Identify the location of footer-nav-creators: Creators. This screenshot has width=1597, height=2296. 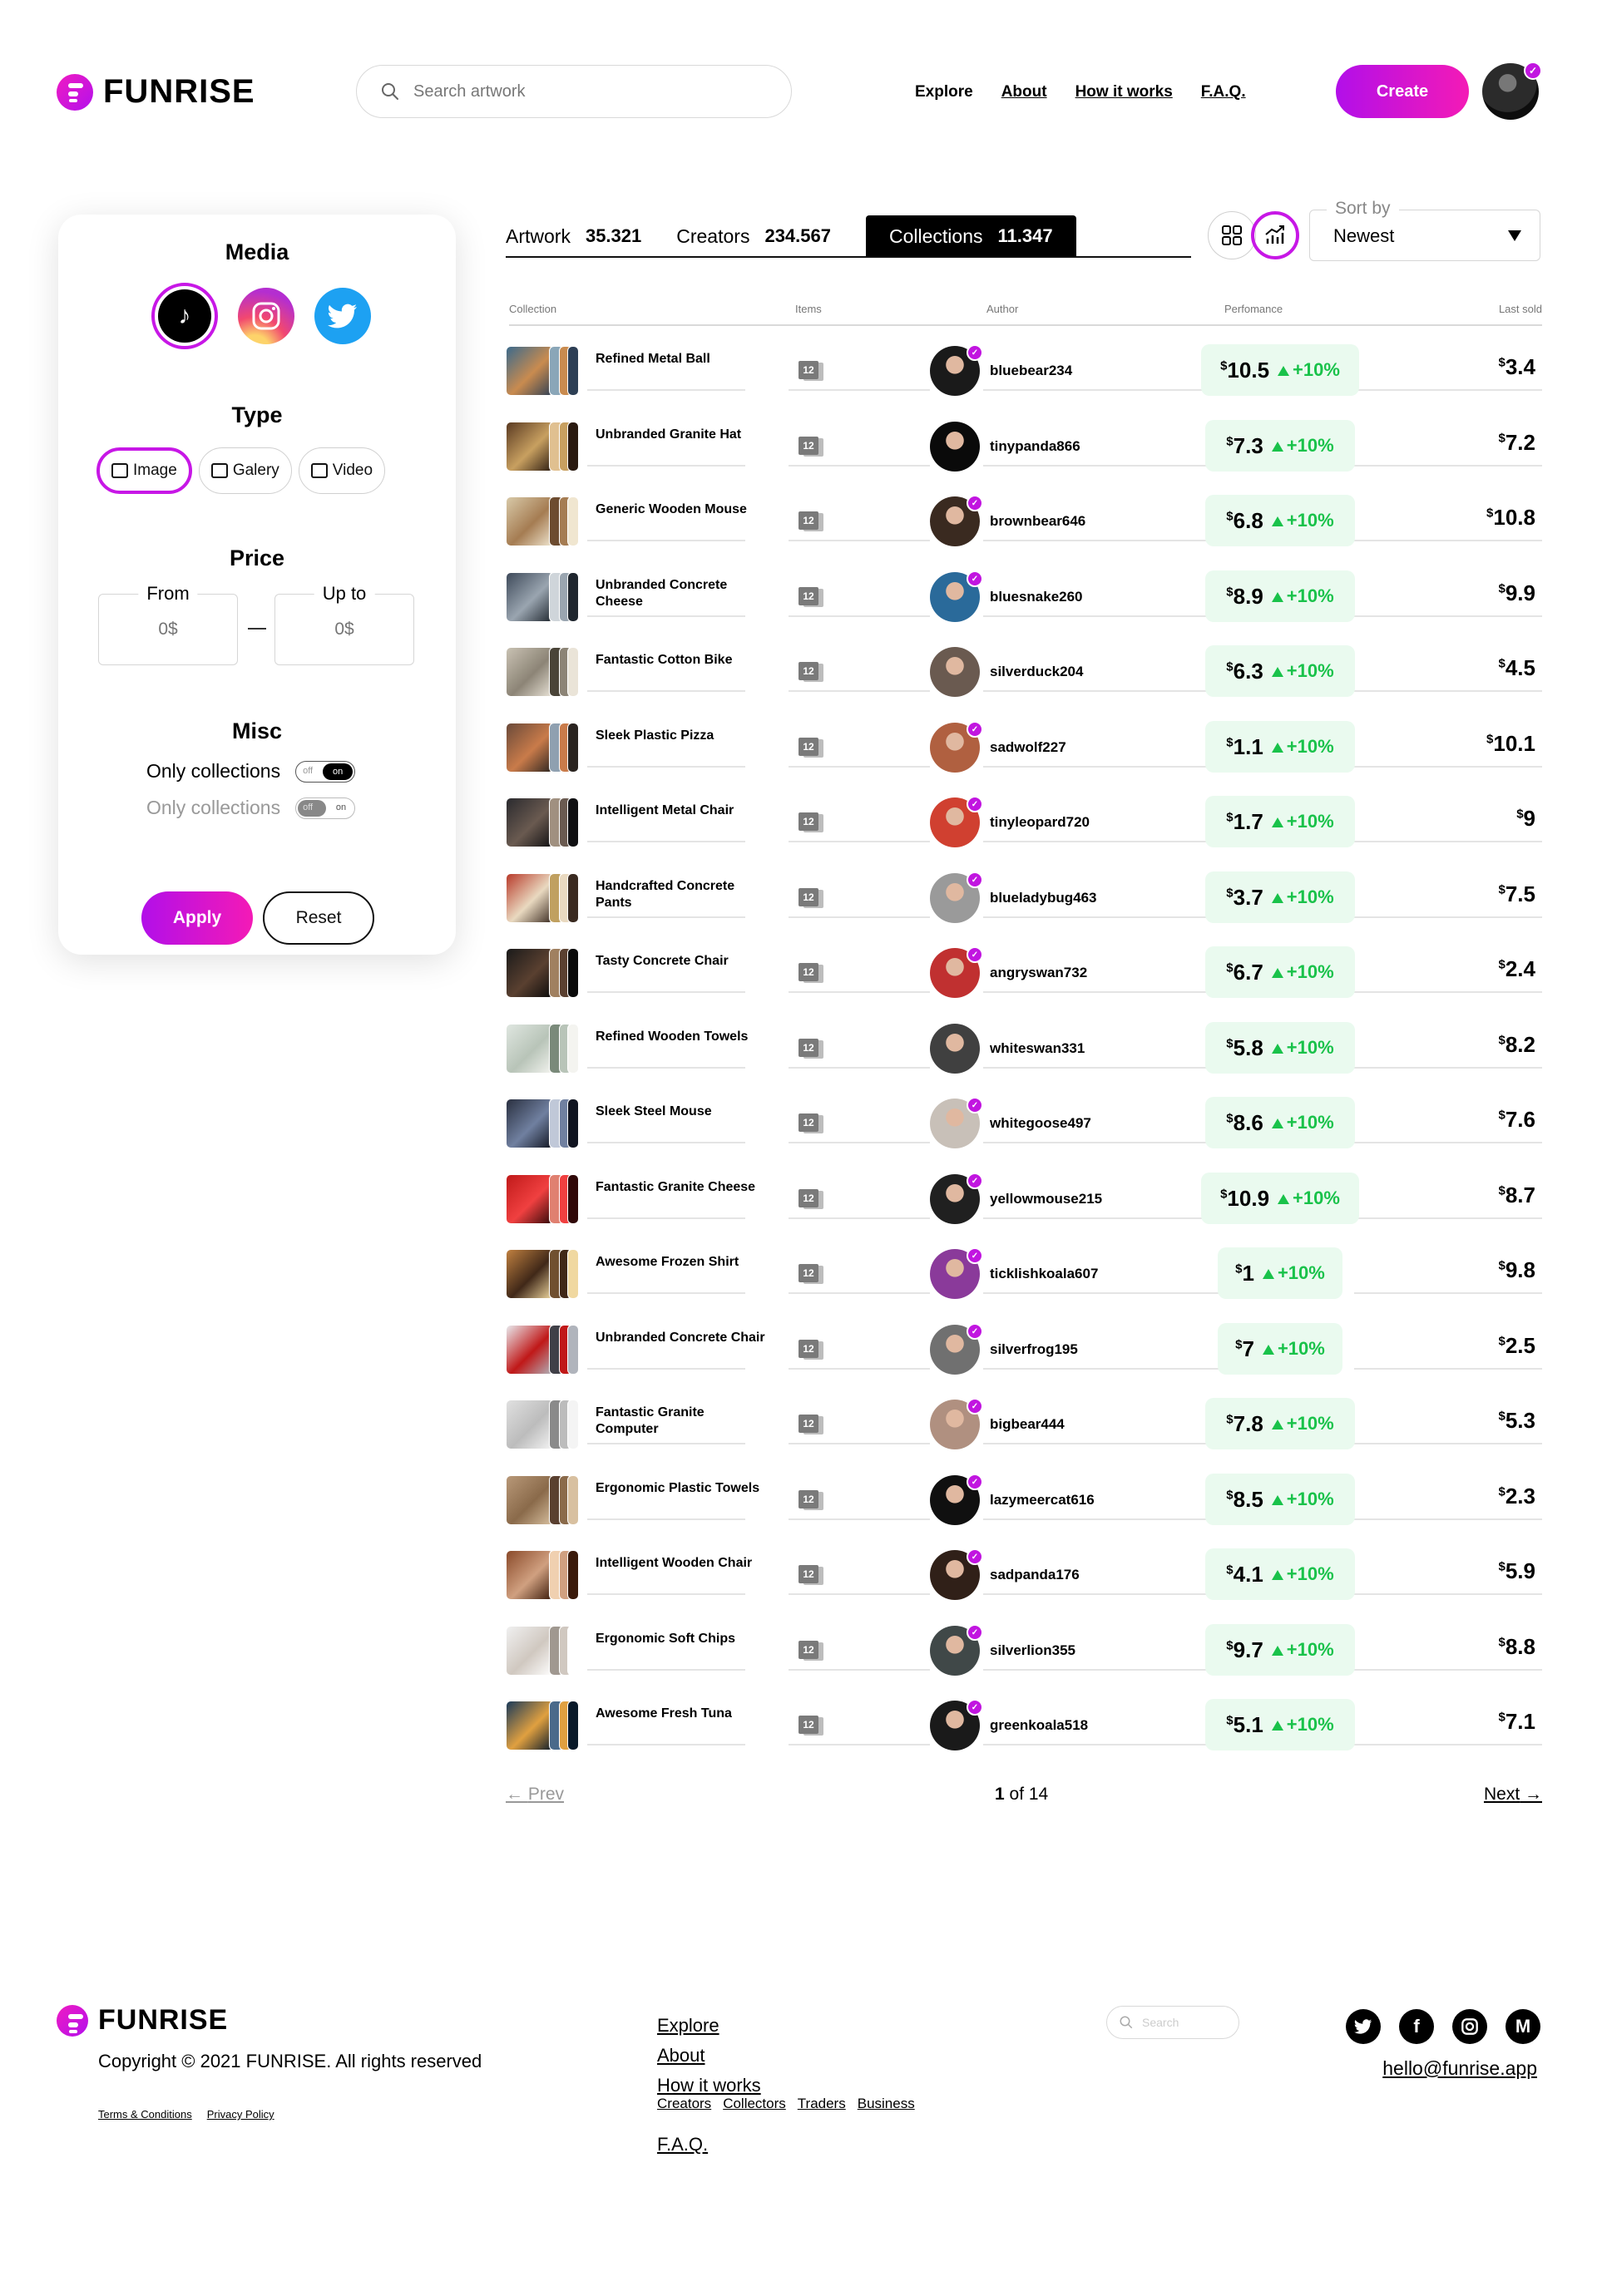
(684, 2104).